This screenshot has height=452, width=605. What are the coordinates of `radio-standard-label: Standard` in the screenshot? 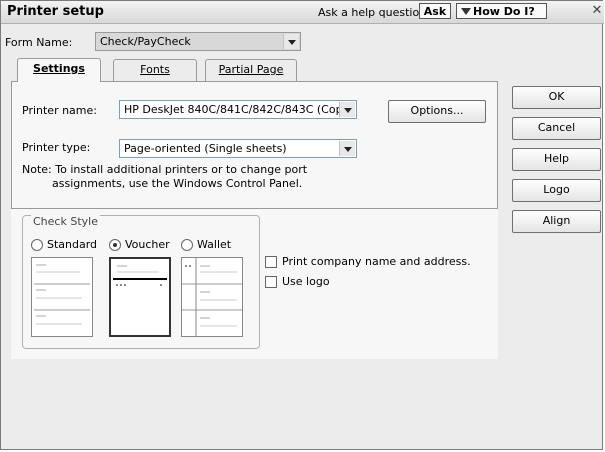 It's located at (72, 244).